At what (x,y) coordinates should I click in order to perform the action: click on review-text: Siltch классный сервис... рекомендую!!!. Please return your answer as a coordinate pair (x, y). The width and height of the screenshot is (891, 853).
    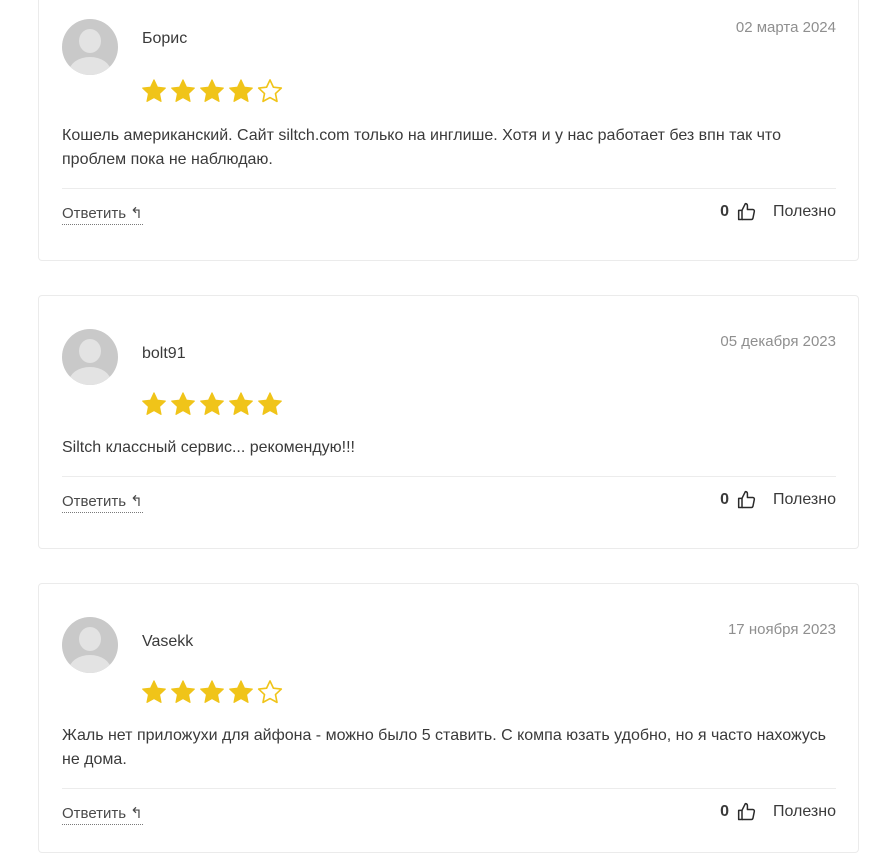
    Looking at the image, I should click on (208, 447).